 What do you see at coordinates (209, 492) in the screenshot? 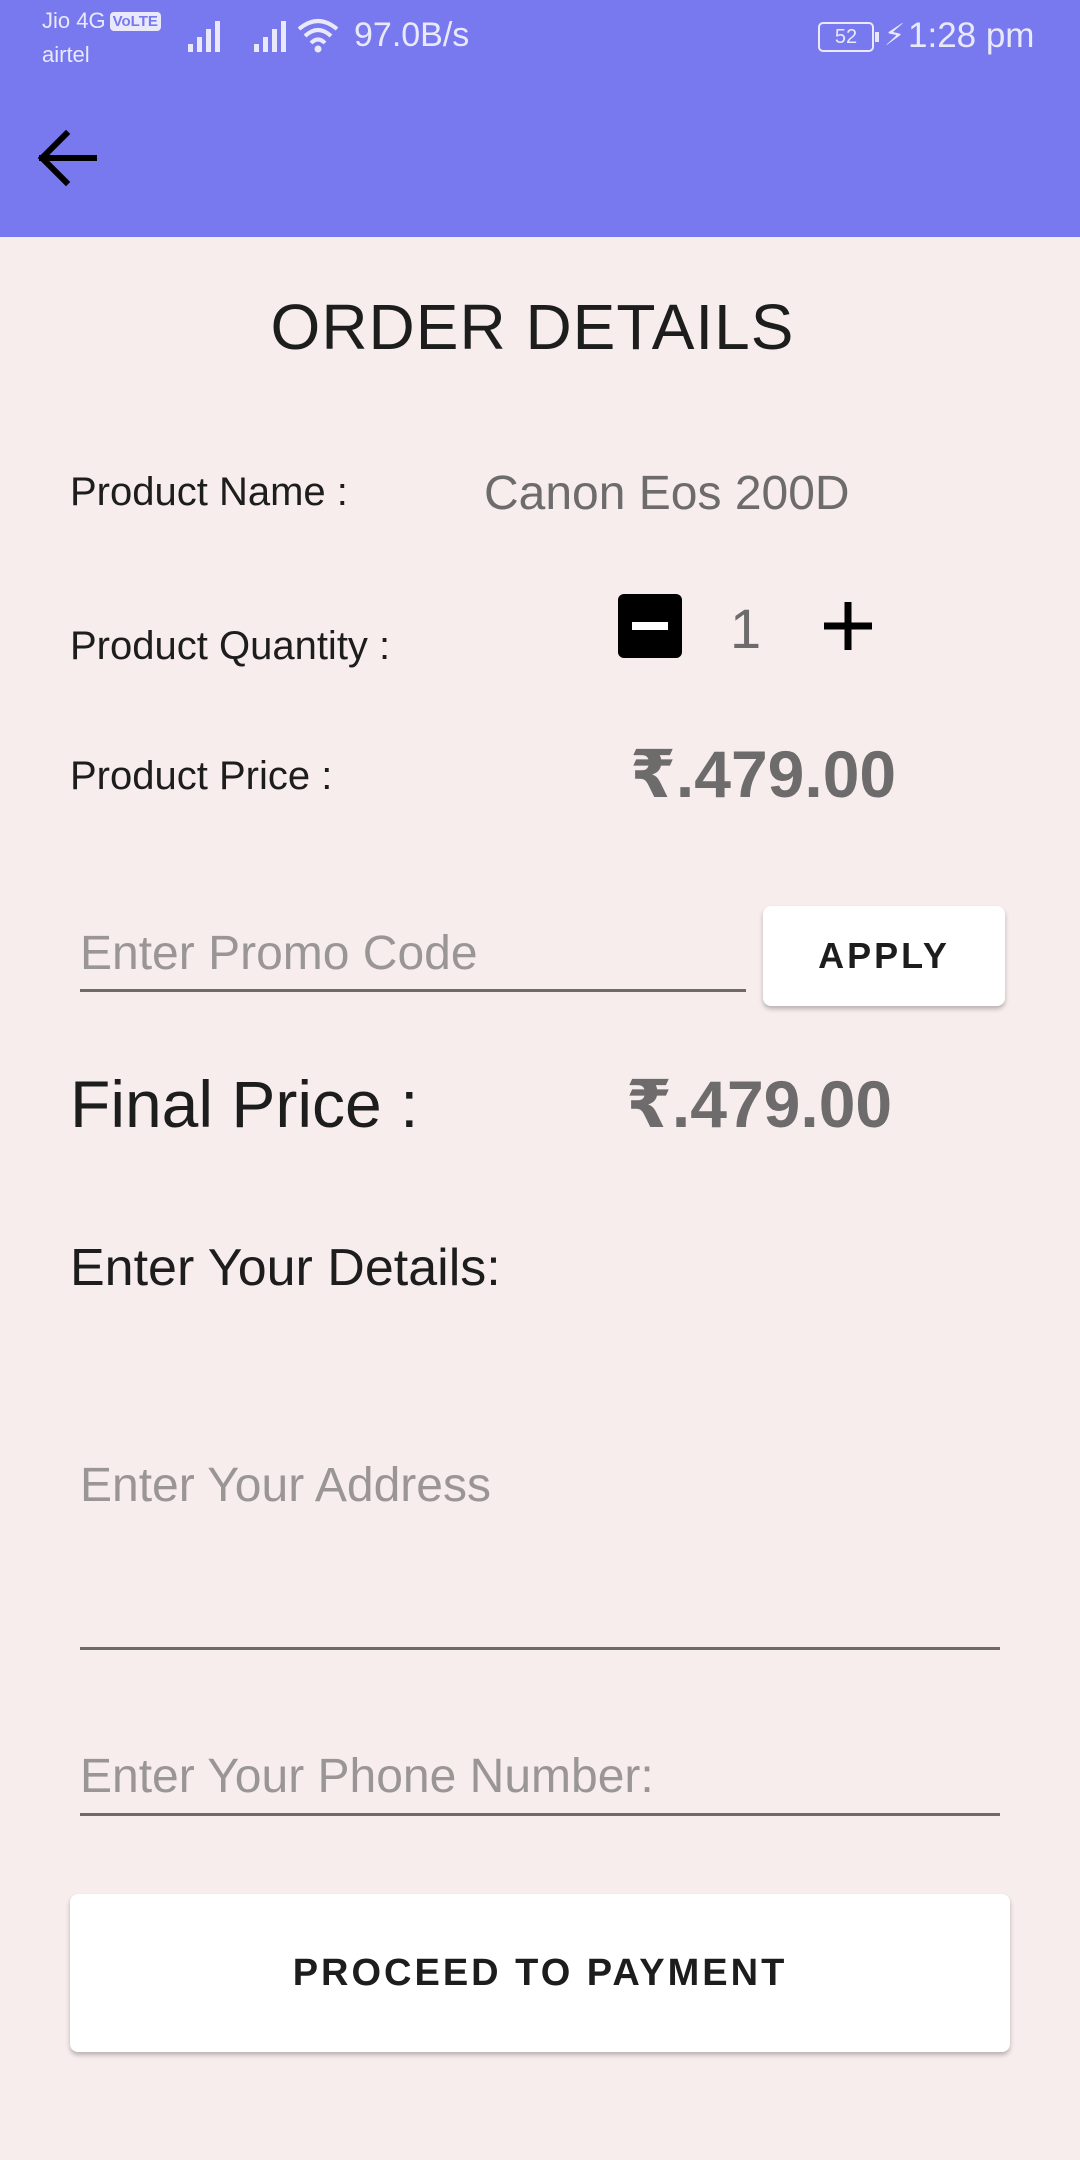
I see `product-name-label: Product Name :` at bounding box center [209, 492].